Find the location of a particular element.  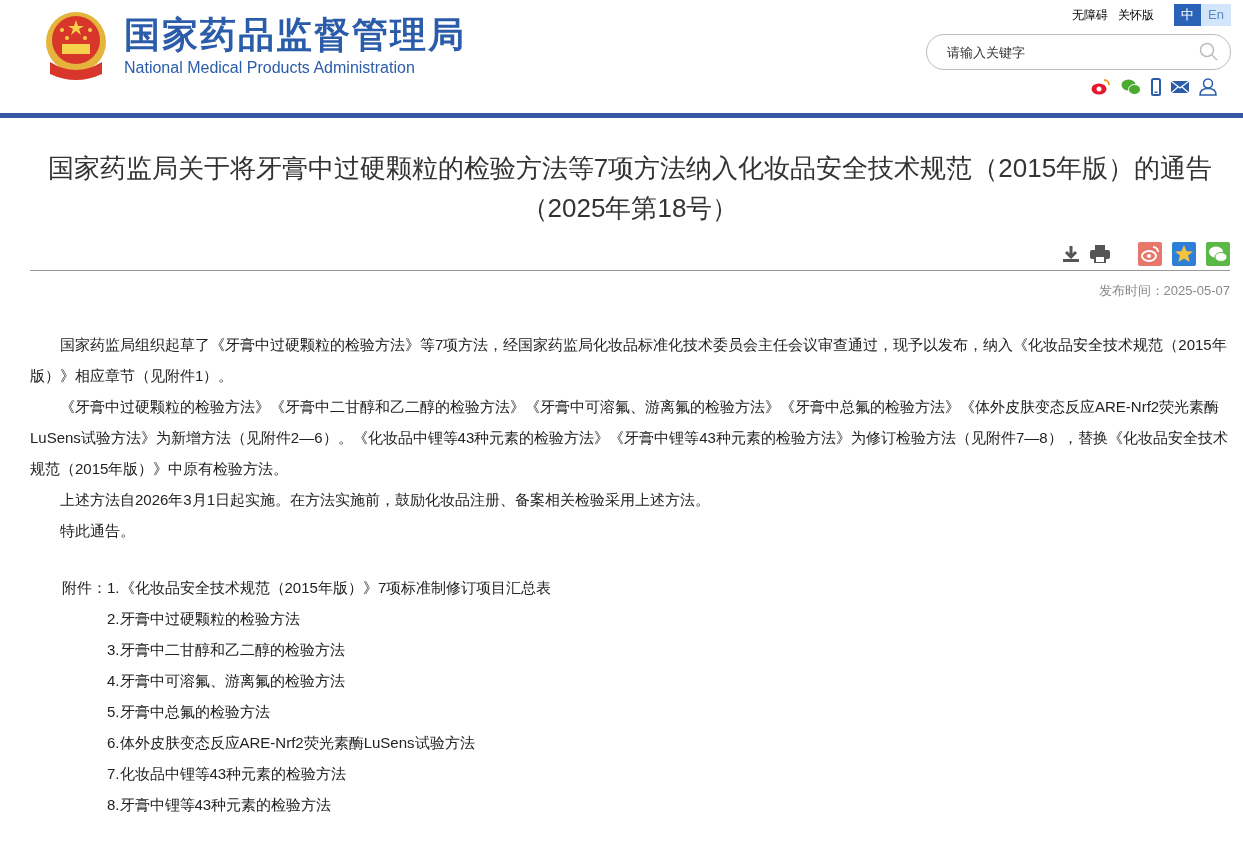

attachment-link: 8.牙膏中锂等43种元素的检验方法 is located at coordinates (219, 804).